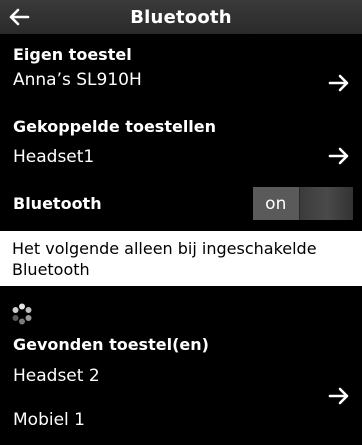 This screenshot has width=362, height=445. I want to click on own-device-value: Anna’s SL910H, so click(77, 80).